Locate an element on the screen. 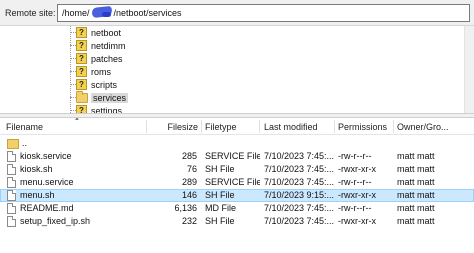 This screenshot has width=474, height=253. tree-item-label: netdimm is located at coordinates (108, 45).